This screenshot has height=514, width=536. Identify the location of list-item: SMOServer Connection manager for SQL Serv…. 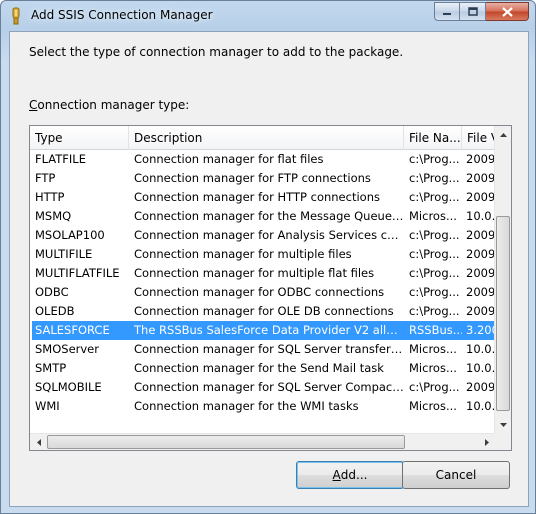
(263, 349).